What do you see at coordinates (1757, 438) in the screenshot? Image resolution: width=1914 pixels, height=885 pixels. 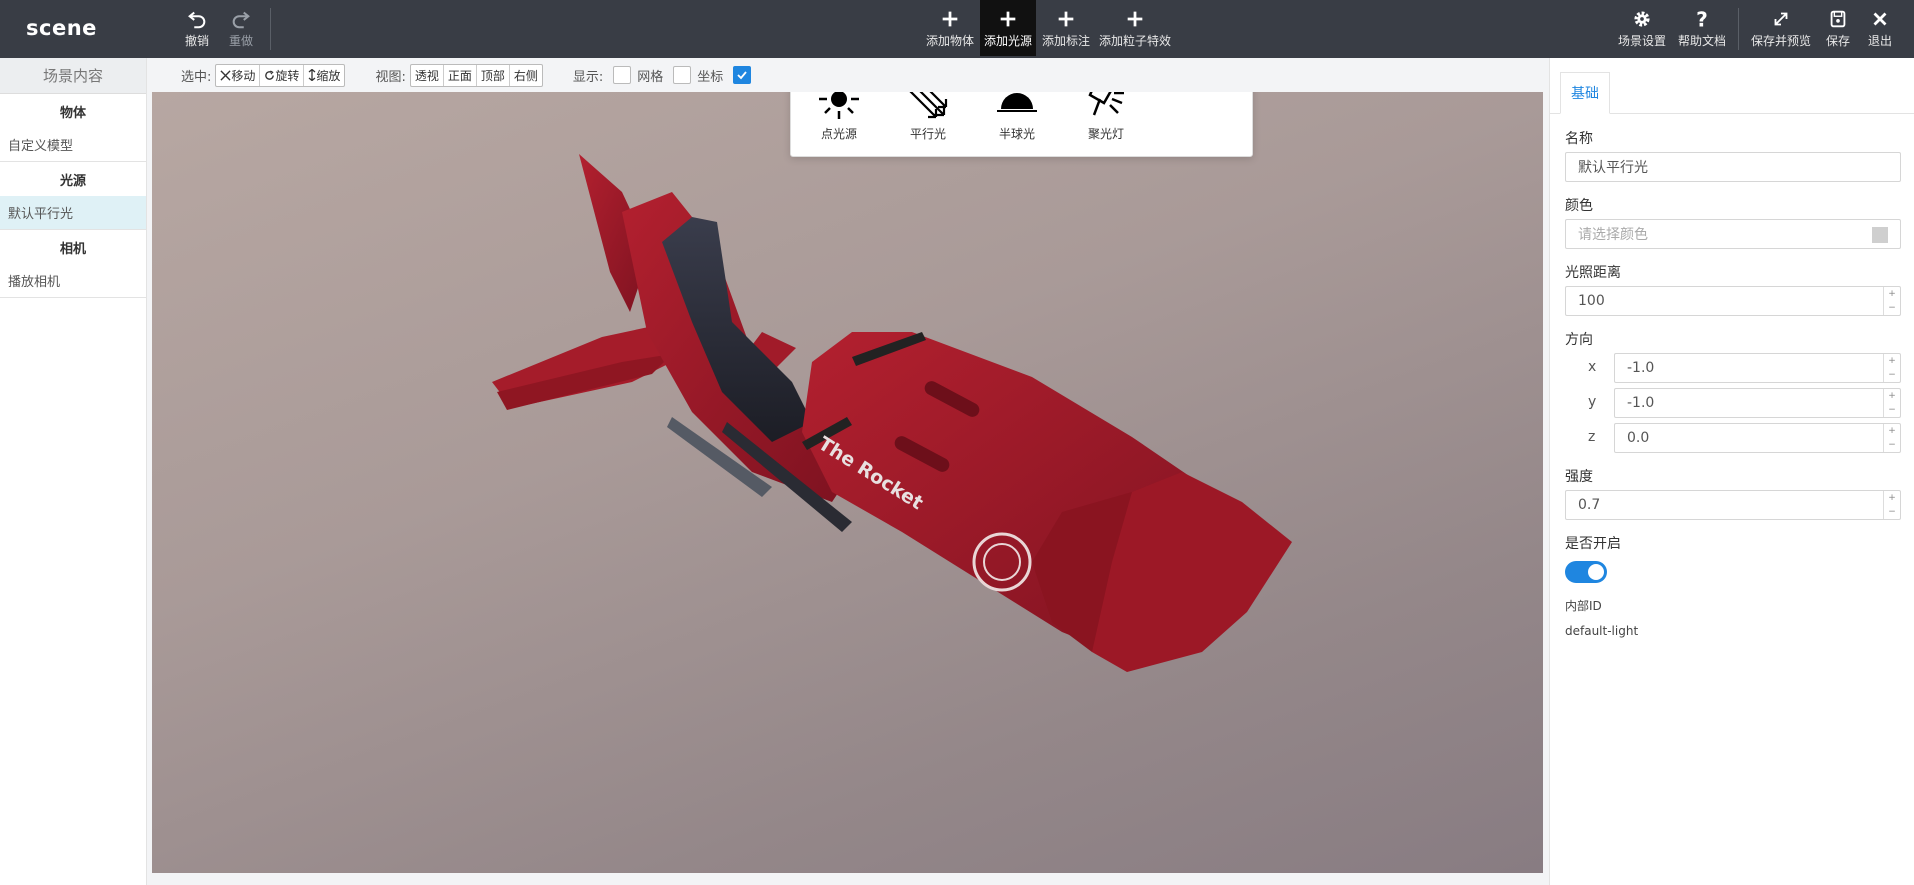 I see `direction-z-input: 0.0 + −` at bounding box center [1757, 438].